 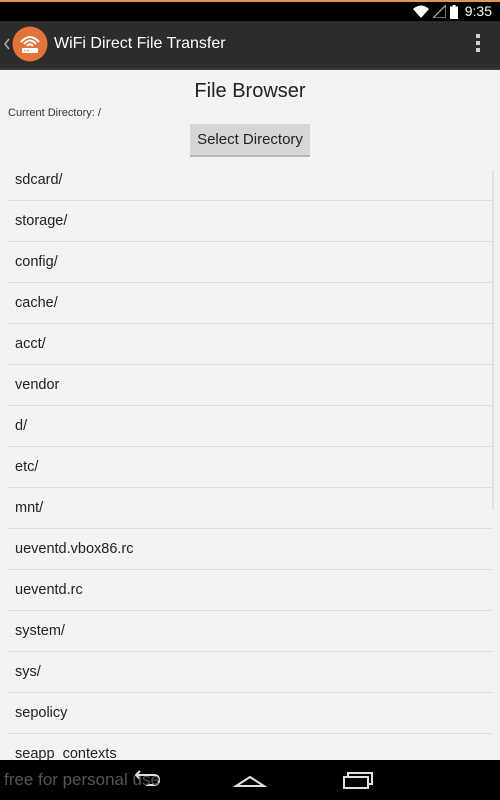 What do you see at coordinates (54, 113) in the screenshot?
I see `current-directory-label: Current Directory: /` at bounding box center [54, 113].